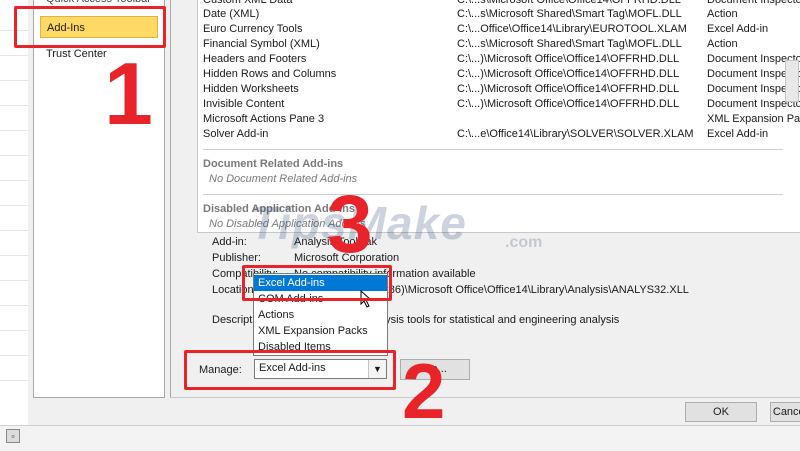 The width and height of the screenshot is (800, 451). Describe the element at coordinates (14, 212) in the screenshot. I see `worksheet-strip` at that location.